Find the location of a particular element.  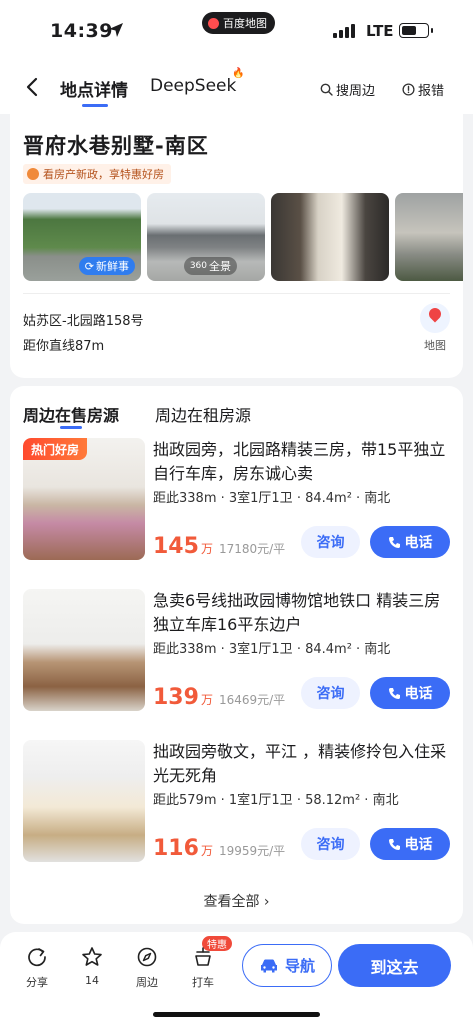

status-bar: 14:39 百度地图 LTE is located at coordinates (236, 31).